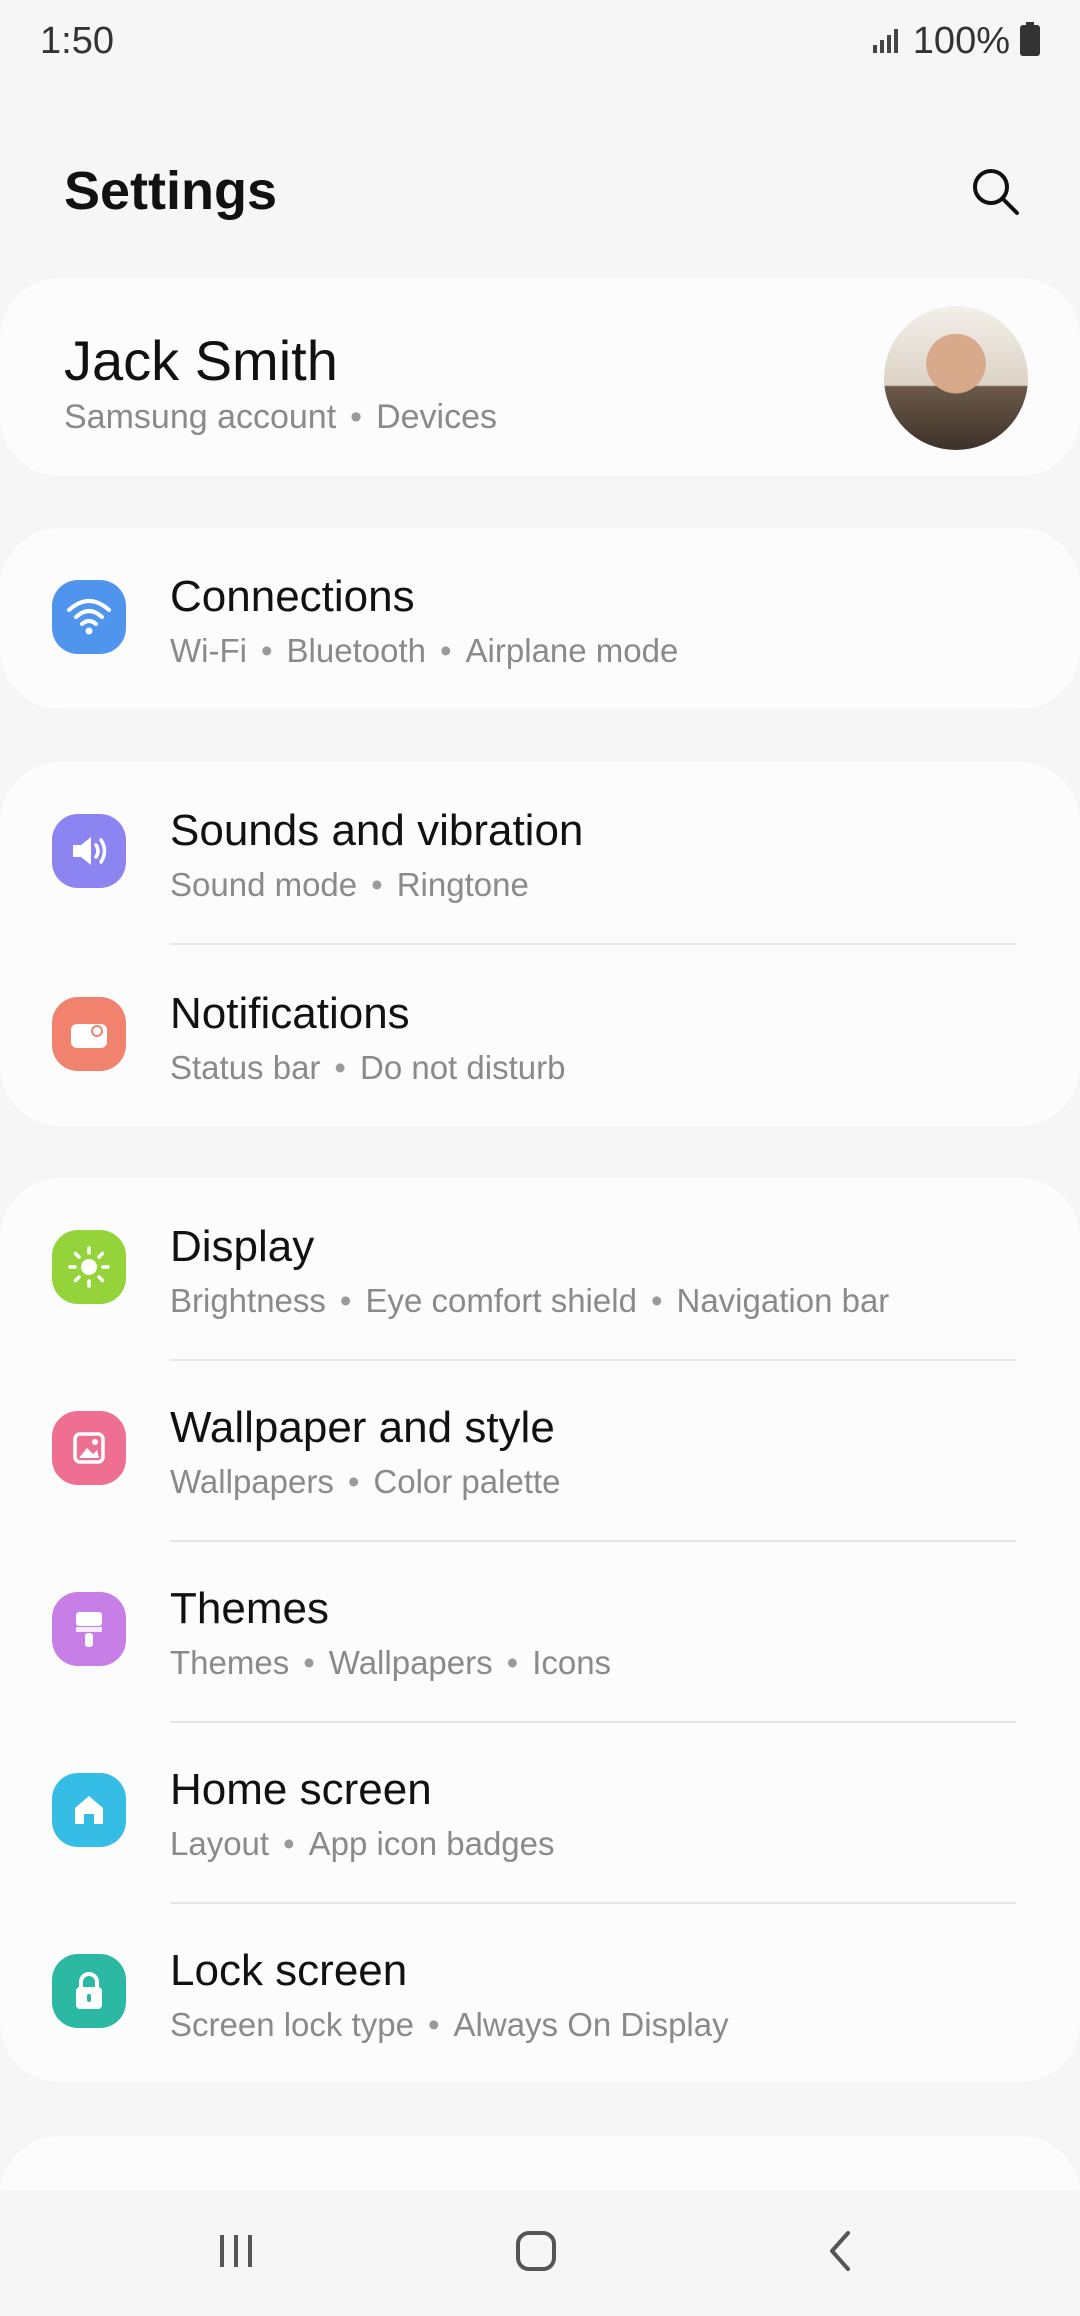  I want to click on setting-title: Home screen, so click(301, 1789).